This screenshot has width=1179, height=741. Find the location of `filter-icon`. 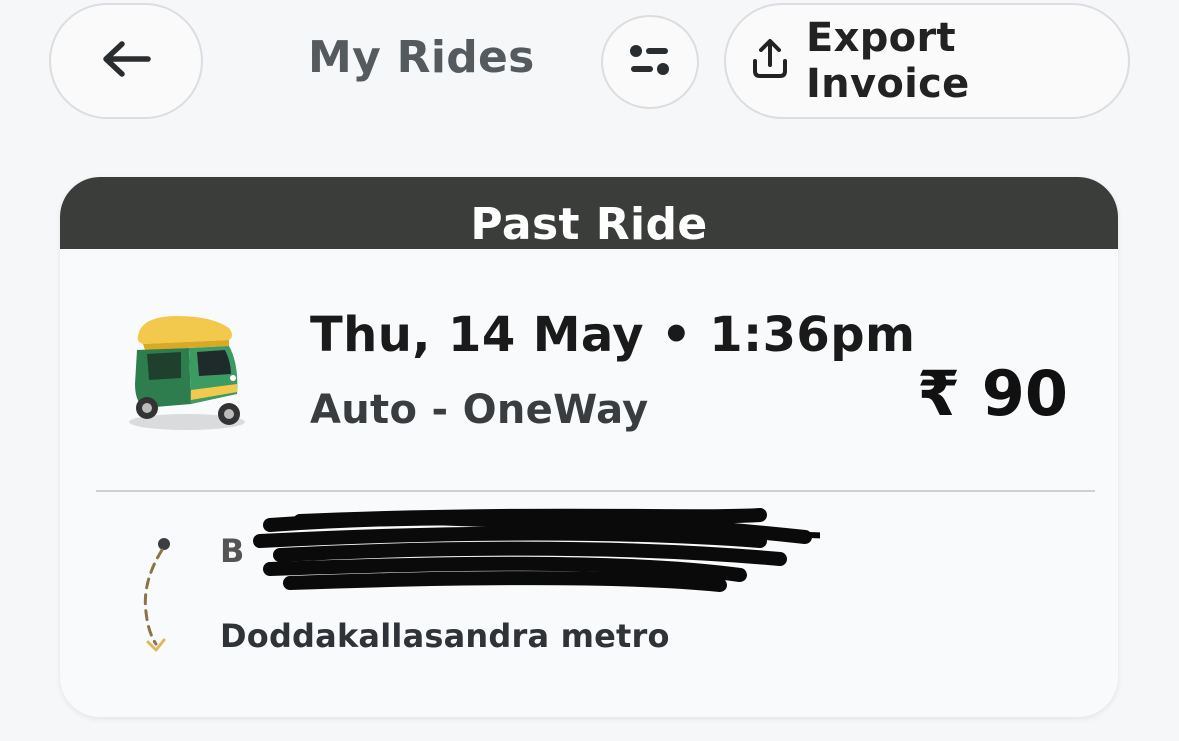

filter-icon is located at coordinates (650, 62).